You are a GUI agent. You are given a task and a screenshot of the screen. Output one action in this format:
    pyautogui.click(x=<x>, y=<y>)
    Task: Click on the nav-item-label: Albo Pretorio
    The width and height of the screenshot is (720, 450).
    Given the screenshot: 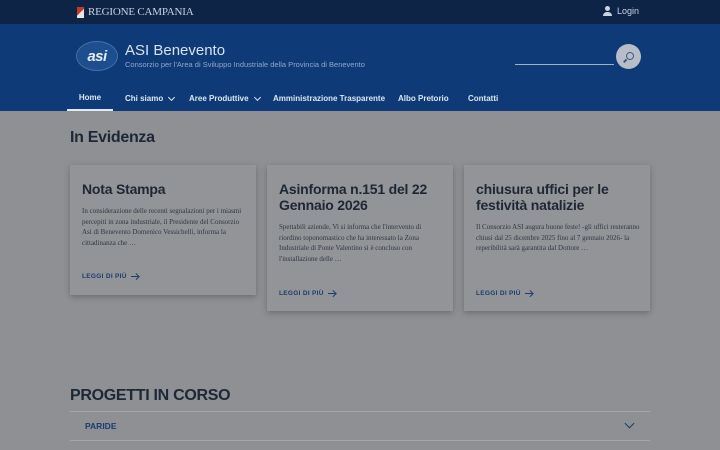 What is the action you would take?
    pyautogui.click(x=423, y=98)
    